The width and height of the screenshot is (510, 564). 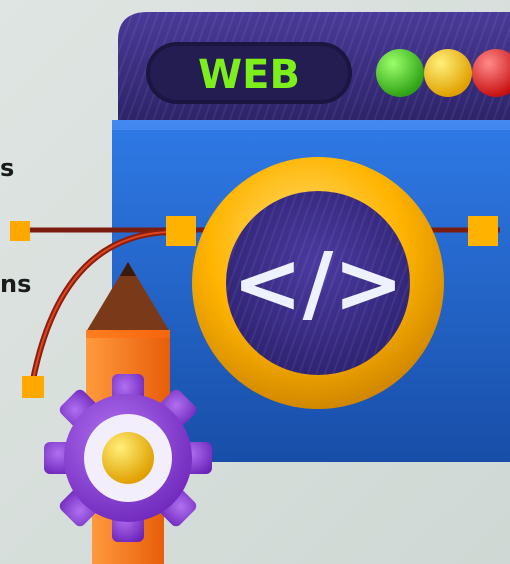 What do you see at coordinates (16, 284) in the screenshot?
I see `text-fragment-2: ns` at bounding box center [16, 284].